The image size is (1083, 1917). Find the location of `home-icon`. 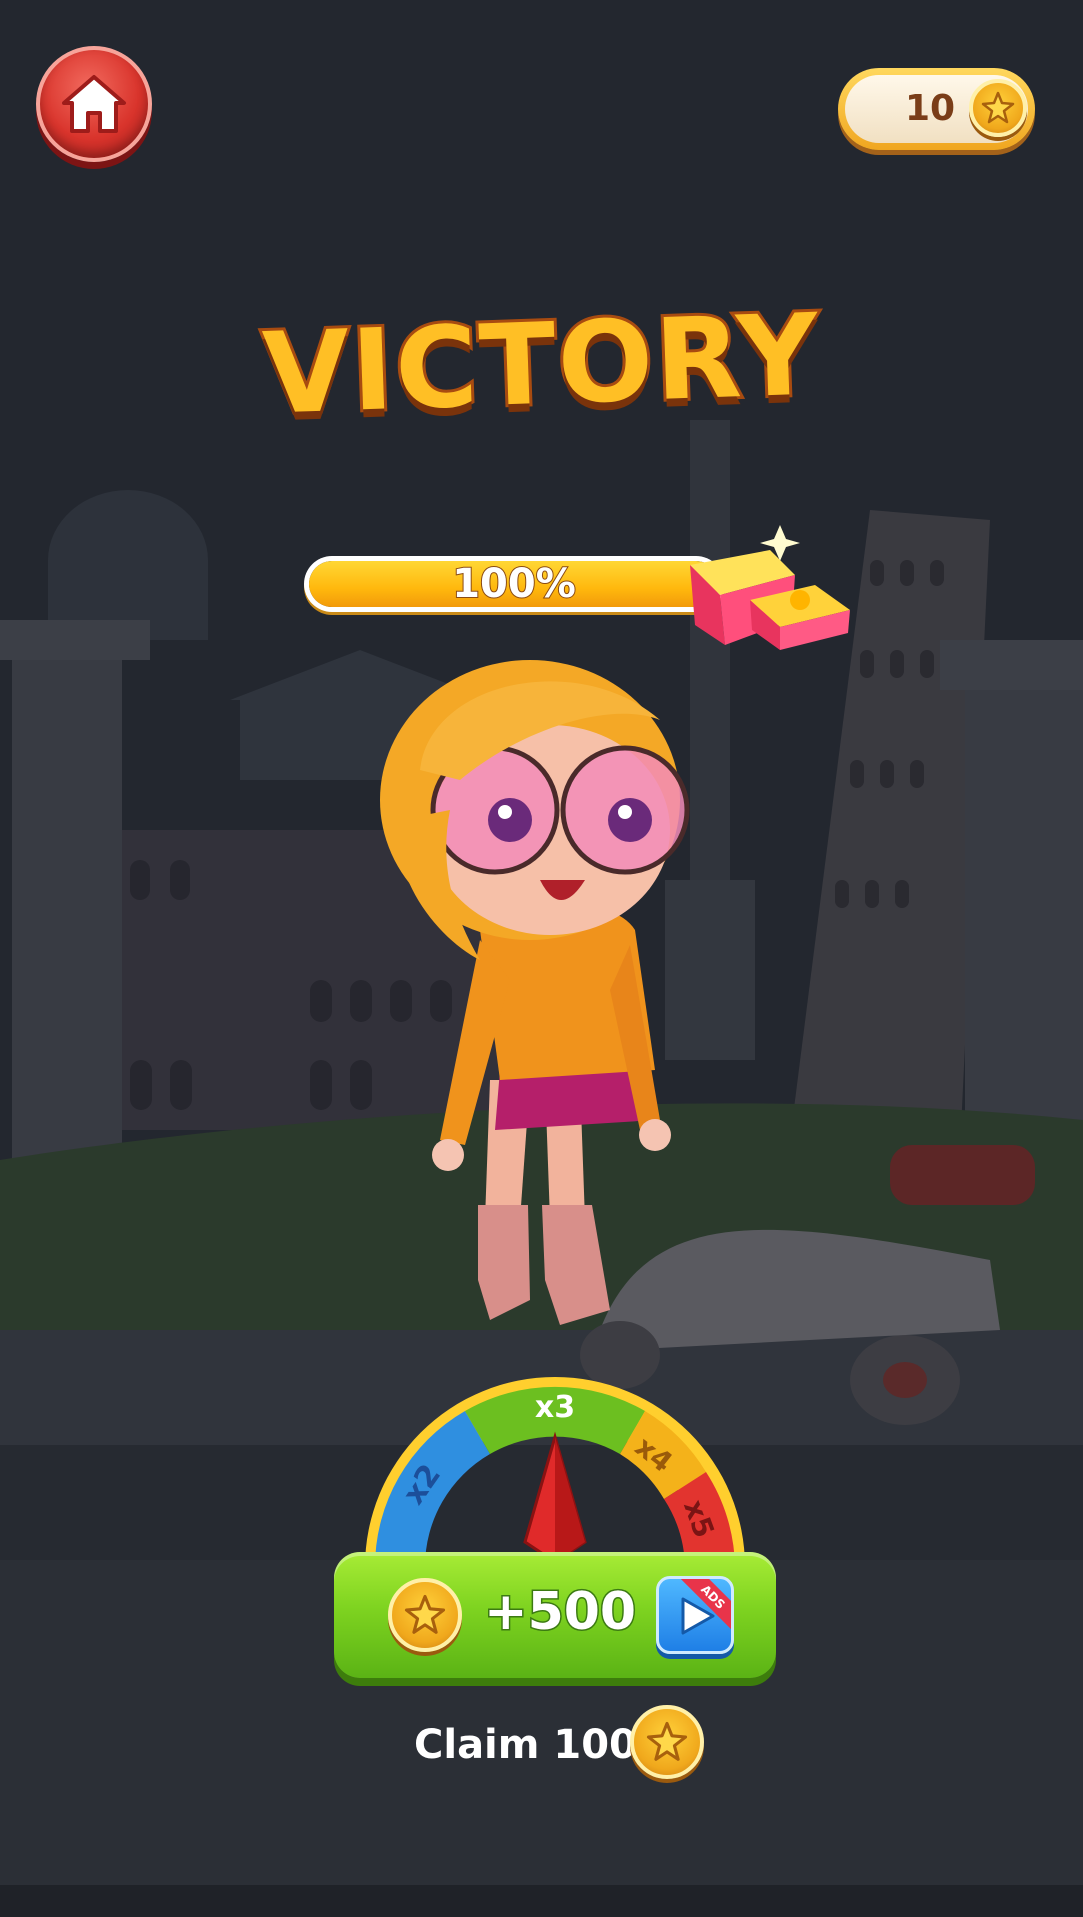

home-icon is located at coordinates (94, 104).